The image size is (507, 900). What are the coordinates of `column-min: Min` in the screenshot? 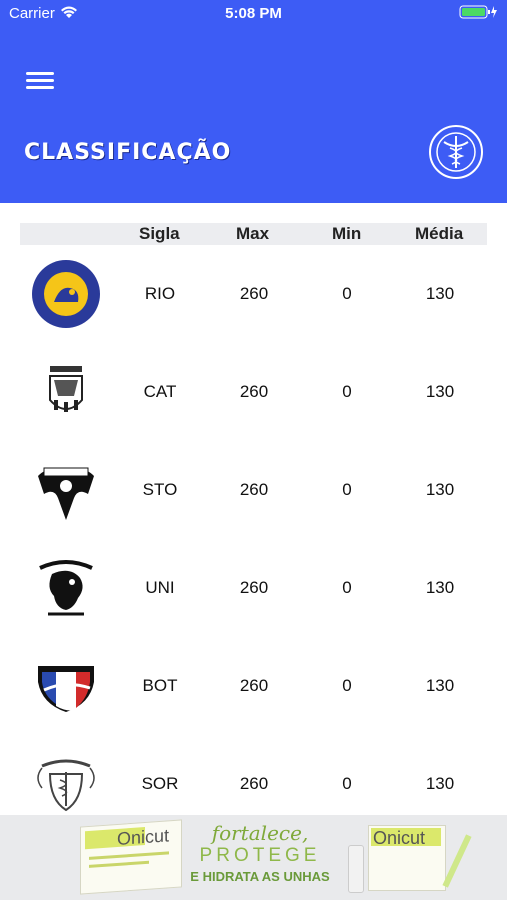 It's located at (347, 233).